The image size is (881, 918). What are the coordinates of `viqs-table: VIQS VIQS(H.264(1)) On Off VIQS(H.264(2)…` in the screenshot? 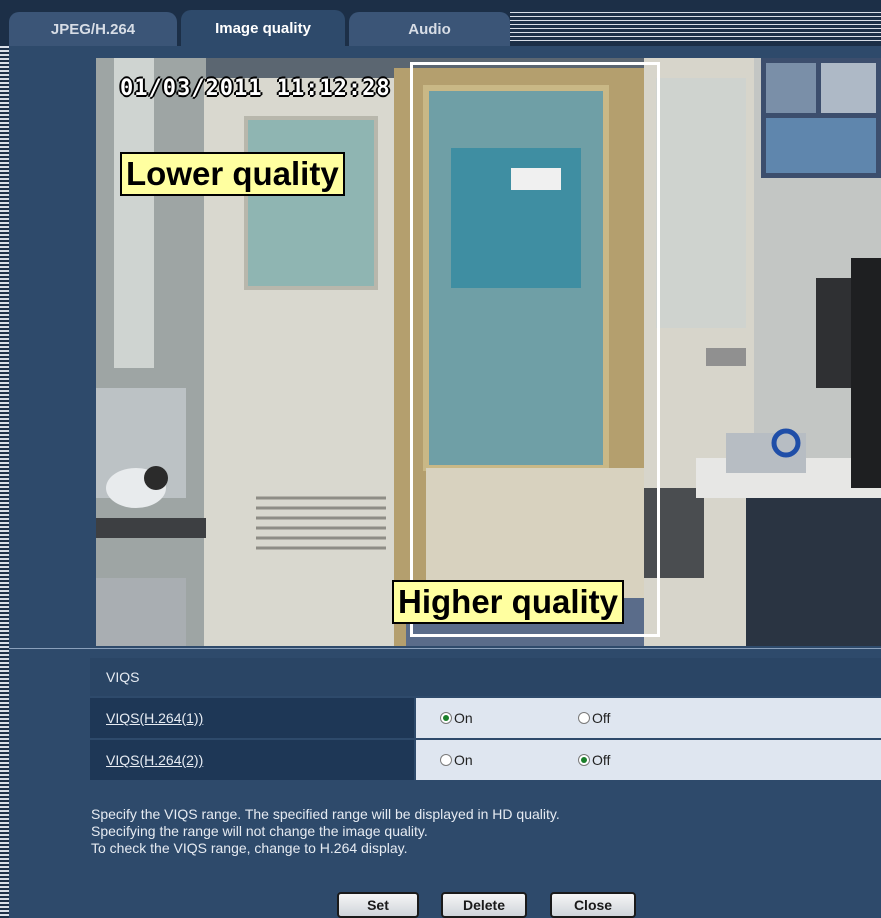 It's located at (485, 719).